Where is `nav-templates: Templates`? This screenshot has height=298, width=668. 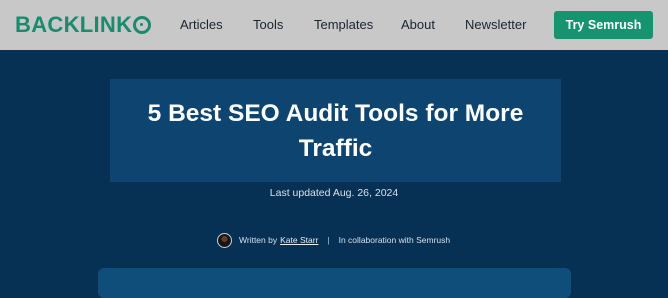
nav-templates: Templates is located at coordinates (343, 25).